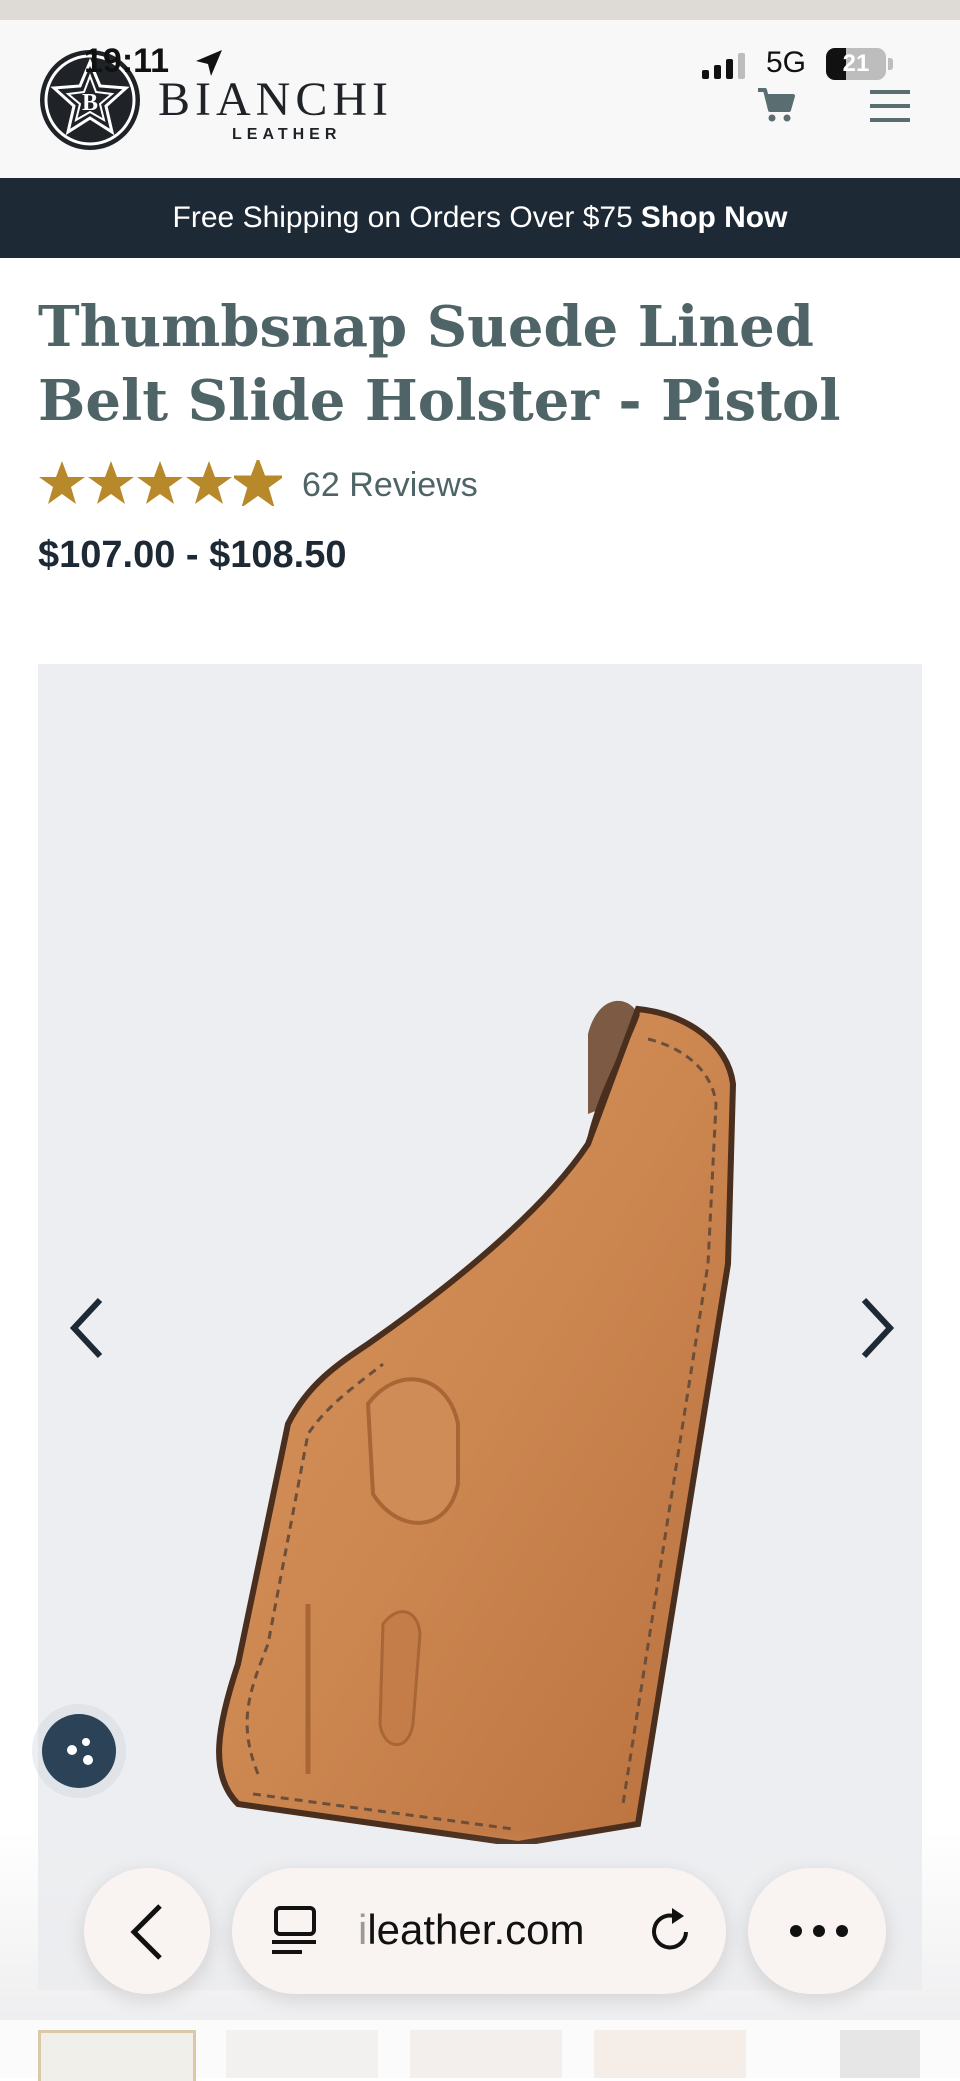  I want to click on battery-level: 21, so click(856, 63).